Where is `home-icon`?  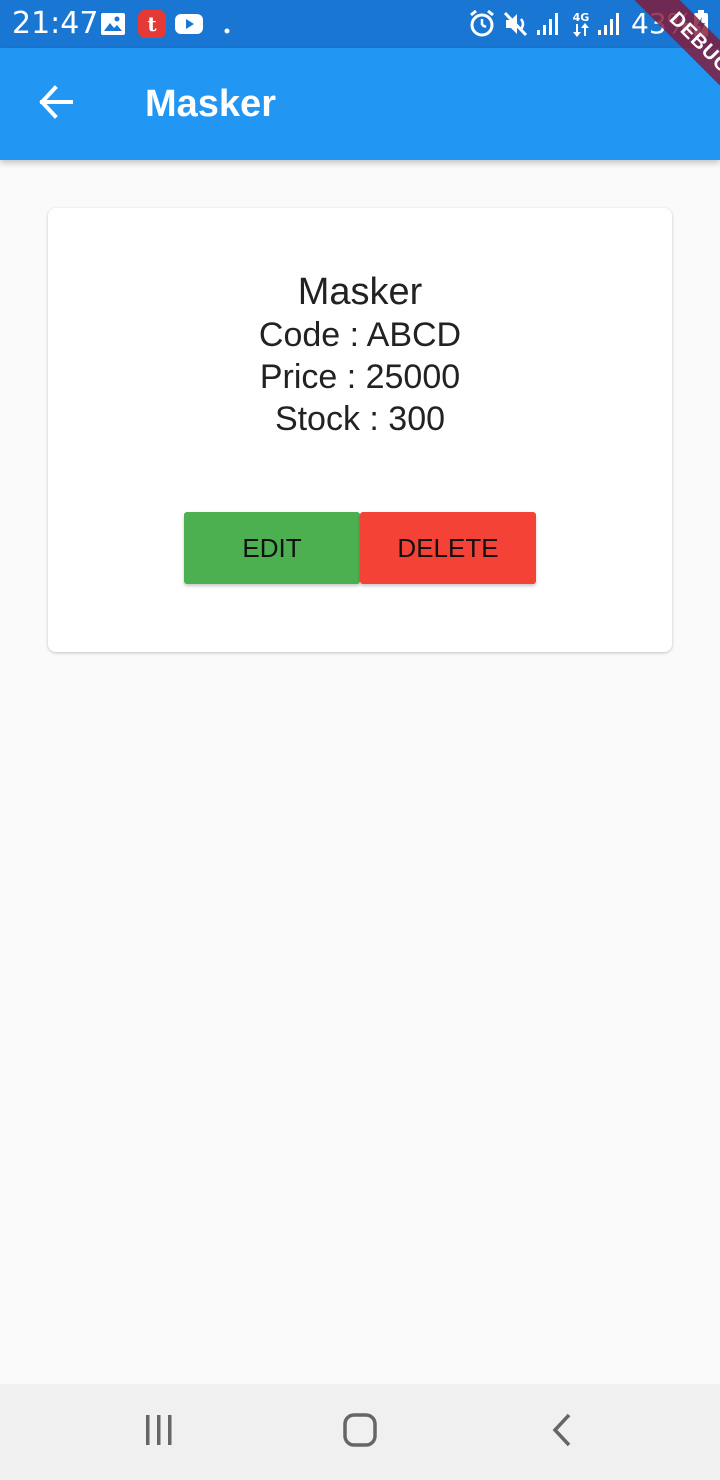 home-icon is located at coordinates (360, 1432).